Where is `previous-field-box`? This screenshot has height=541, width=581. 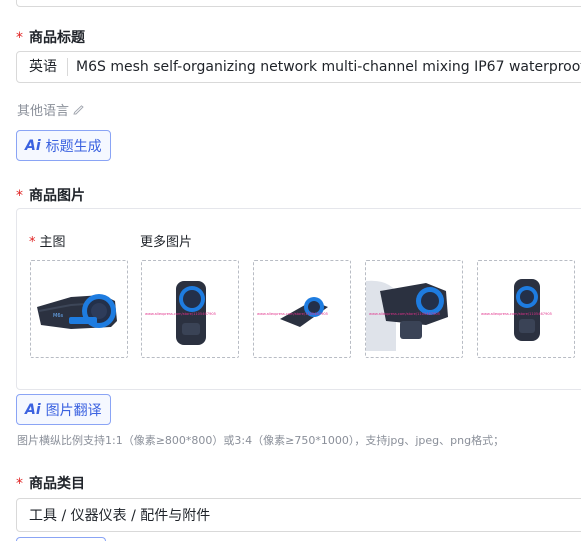
previous-field-box is located at coordinates (298, 3).